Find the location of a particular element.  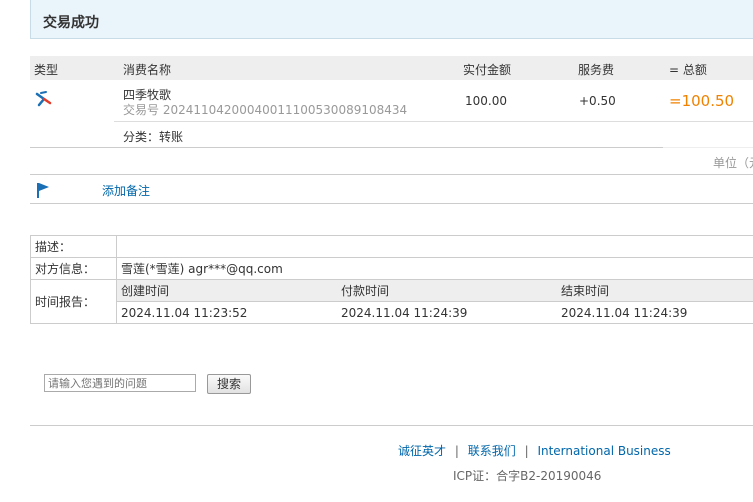

end-time-header: 结束时间 is located at coordinates (655, 290).